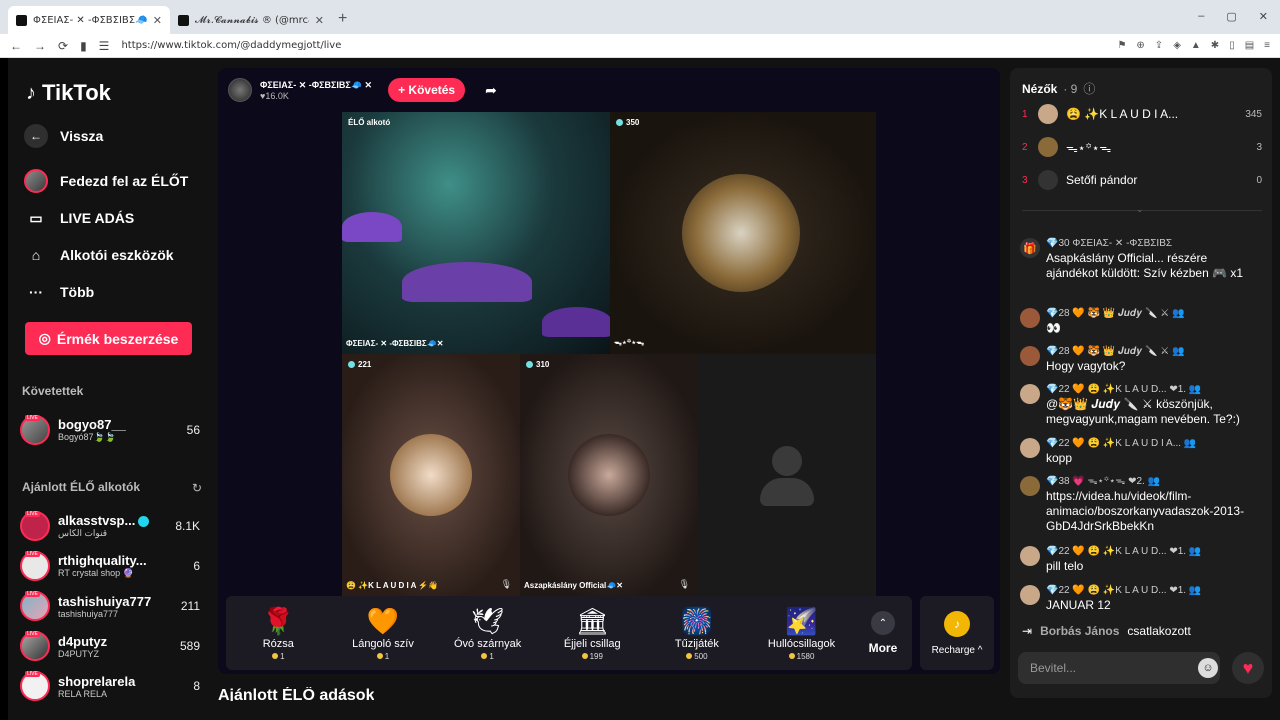 The width and height of the screenshot is (1280, 720). I want to click on tiktok-logo: ♪ TikTok, so click(68, 93).